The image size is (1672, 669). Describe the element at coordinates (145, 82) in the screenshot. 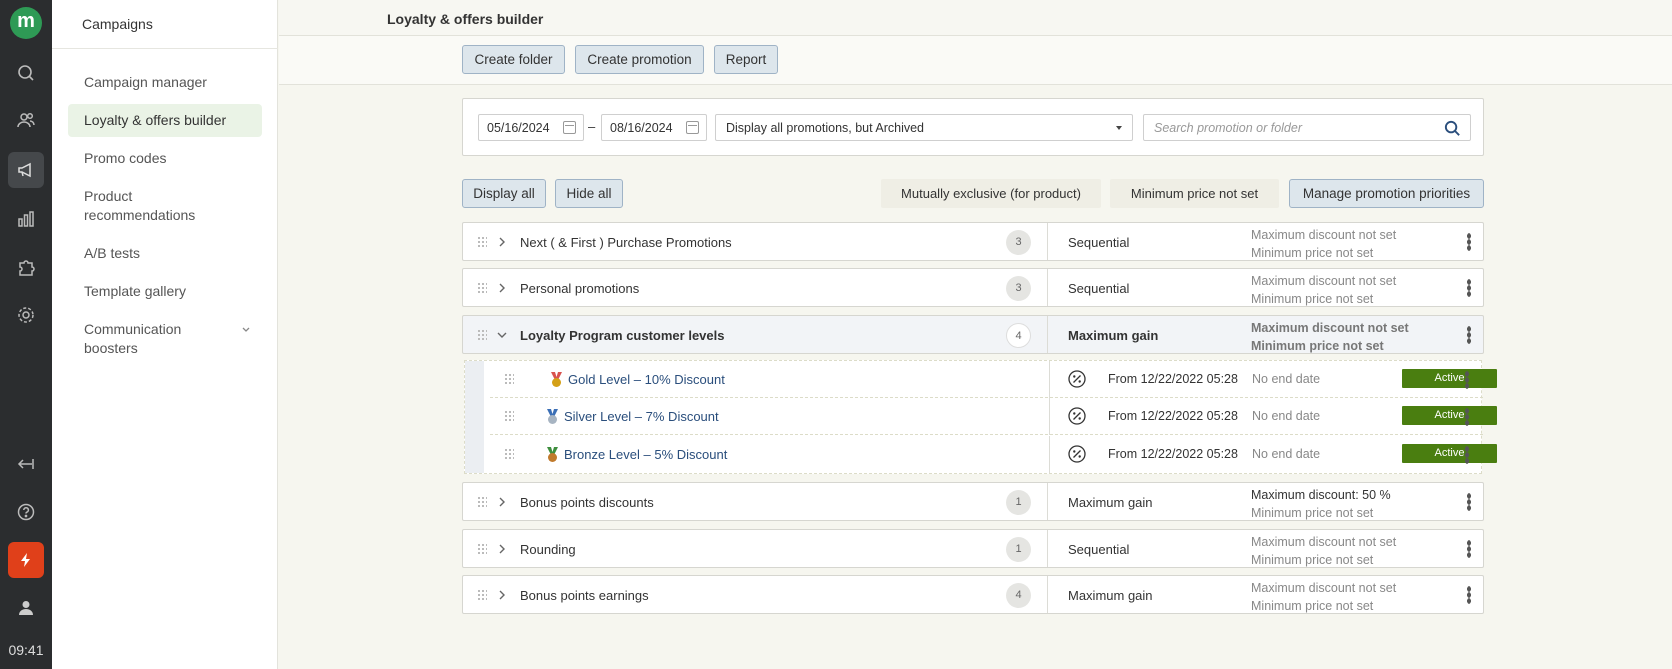

I see `sidebar-item-label: Campaign manager` at that location.